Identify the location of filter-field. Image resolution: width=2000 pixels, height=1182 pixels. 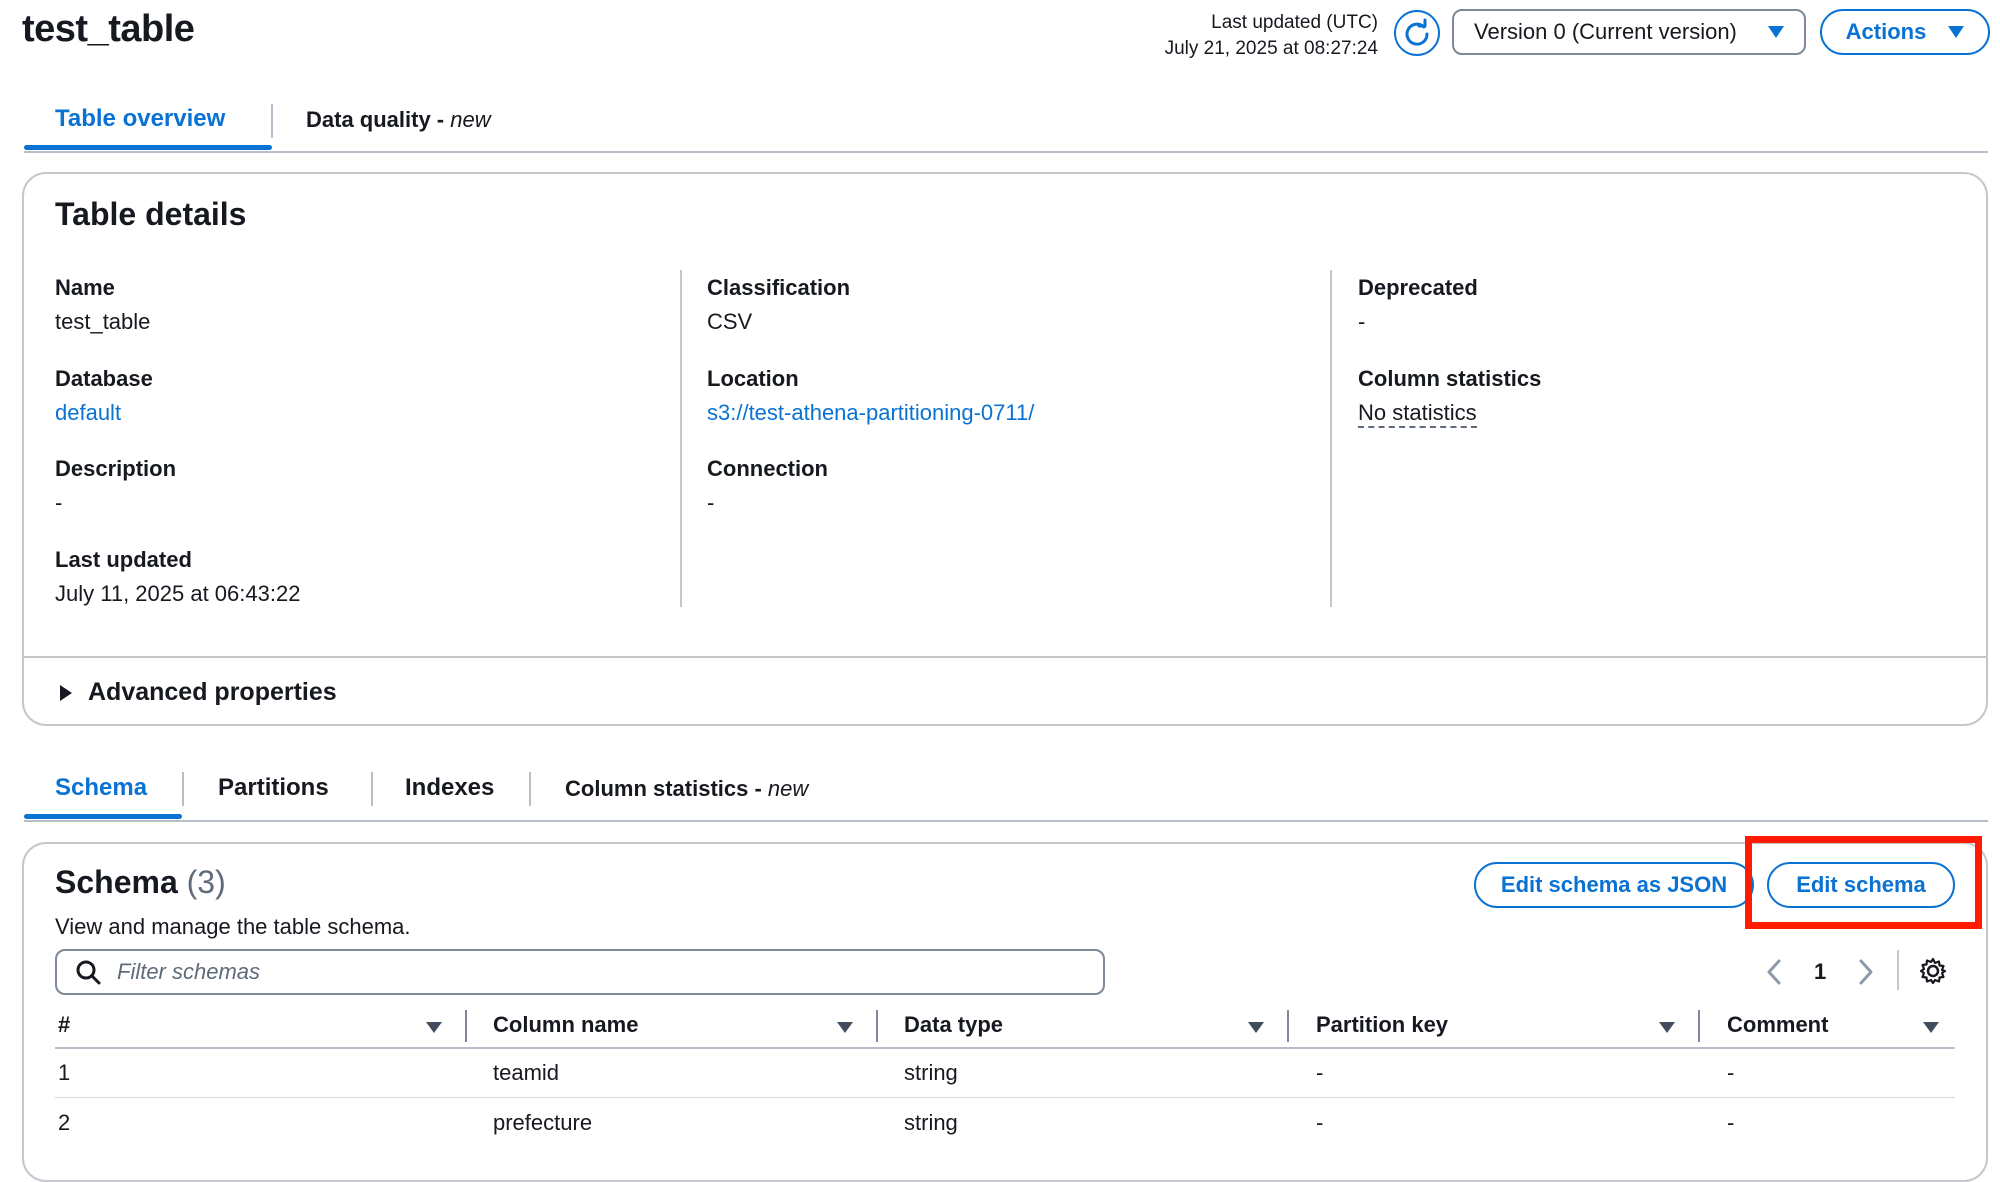
(580, 972).